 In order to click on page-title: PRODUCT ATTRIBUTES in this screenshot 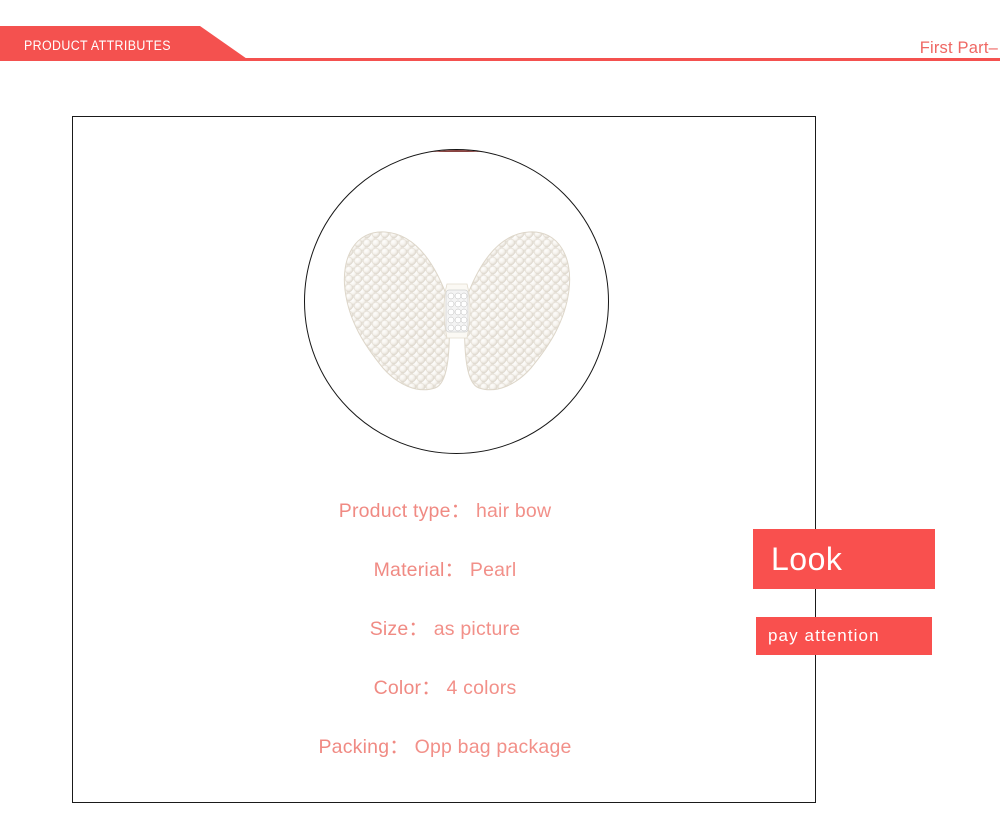, I will do `click(97, 45)`.